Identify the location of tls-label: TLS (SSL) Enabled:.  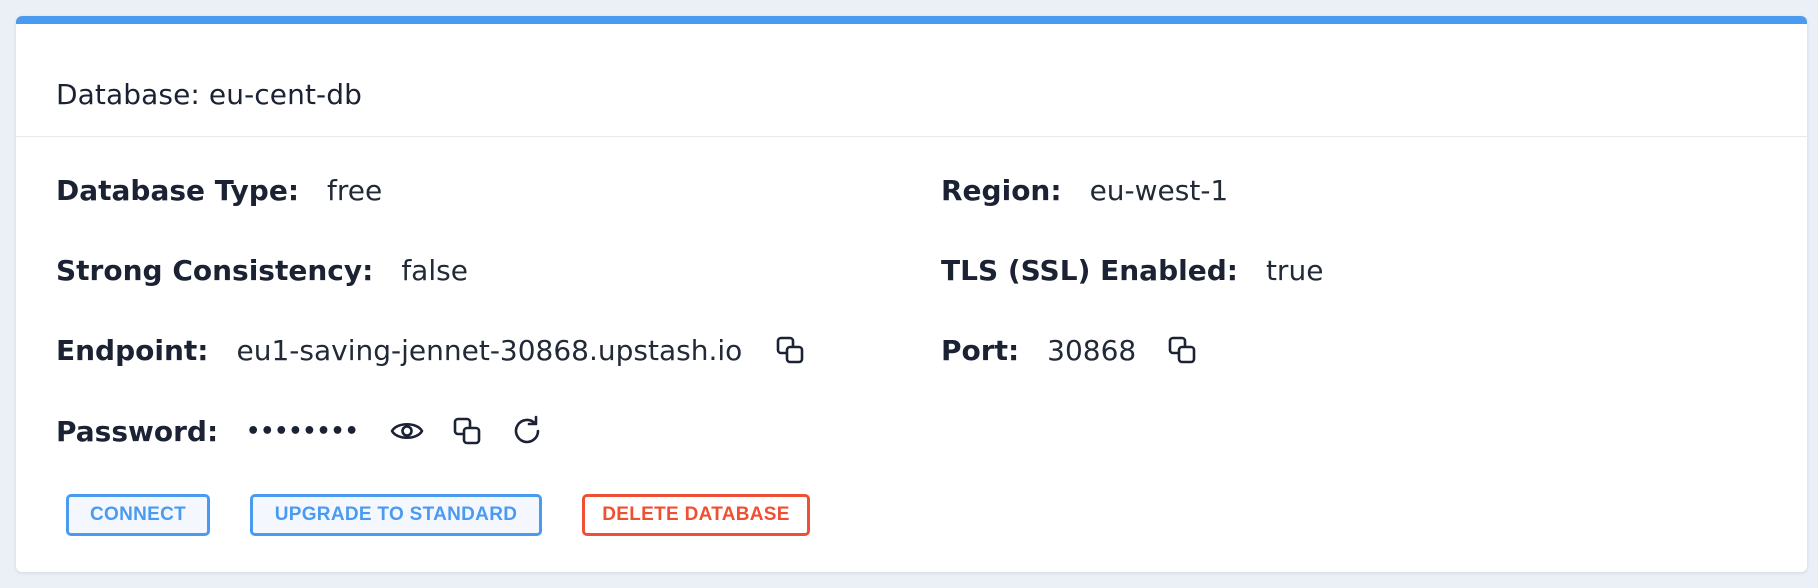
(1089, 270).